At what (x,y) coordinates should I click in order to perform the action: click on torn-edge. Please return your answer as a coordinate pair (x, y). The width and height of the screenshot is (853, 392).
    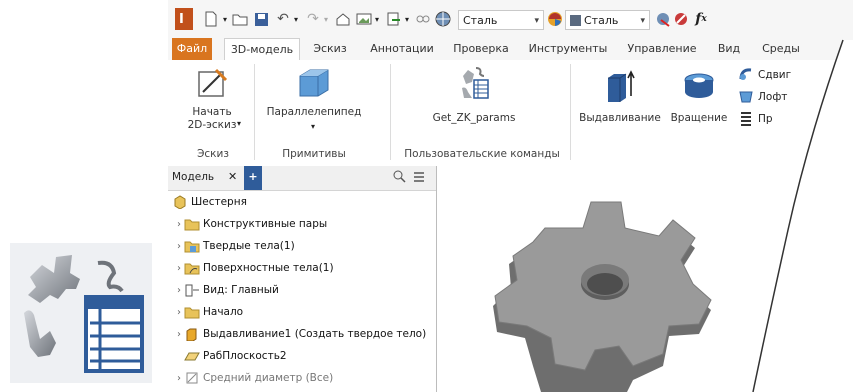
    Looking at the image, I should click on (802, 215).